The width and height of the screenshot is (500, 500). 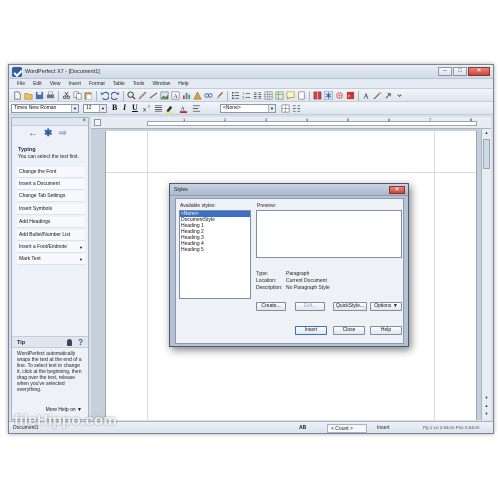 I want to click on sidebar-item-add-headings: Add Headings, so click(x=51, y=222).